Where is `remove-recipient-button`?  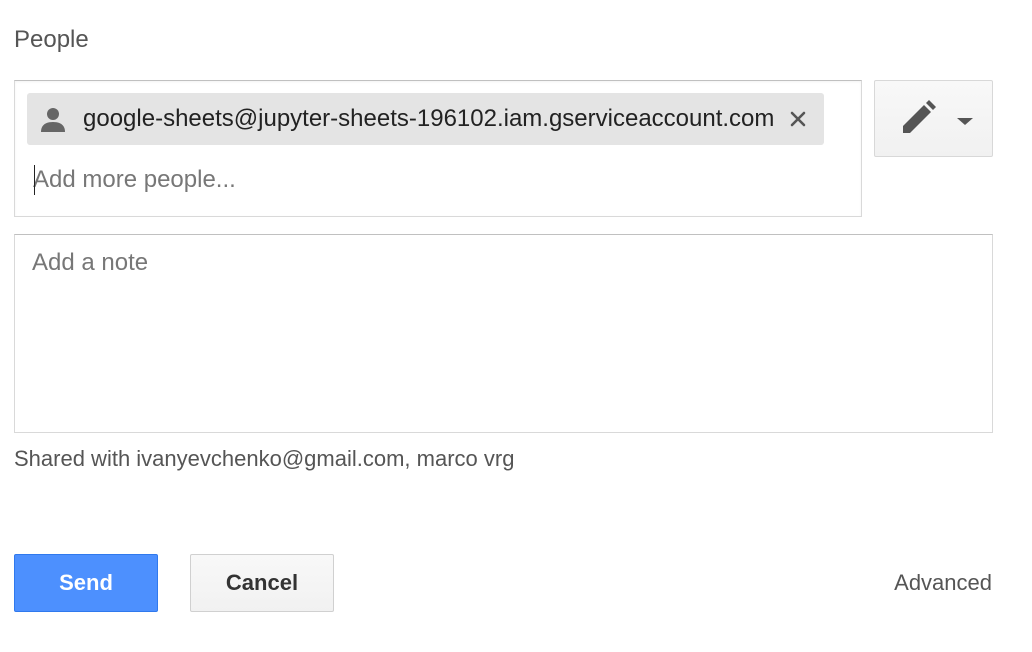 remove-recipient-button is located at coordinates (798, 119).